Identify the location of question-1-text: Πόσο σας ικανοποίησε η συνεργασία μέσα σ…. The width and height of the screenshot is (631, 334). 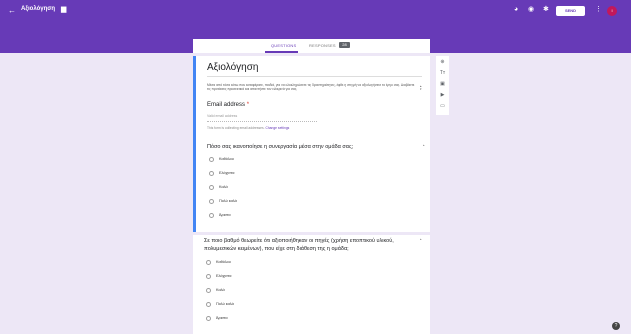
(280, 147).